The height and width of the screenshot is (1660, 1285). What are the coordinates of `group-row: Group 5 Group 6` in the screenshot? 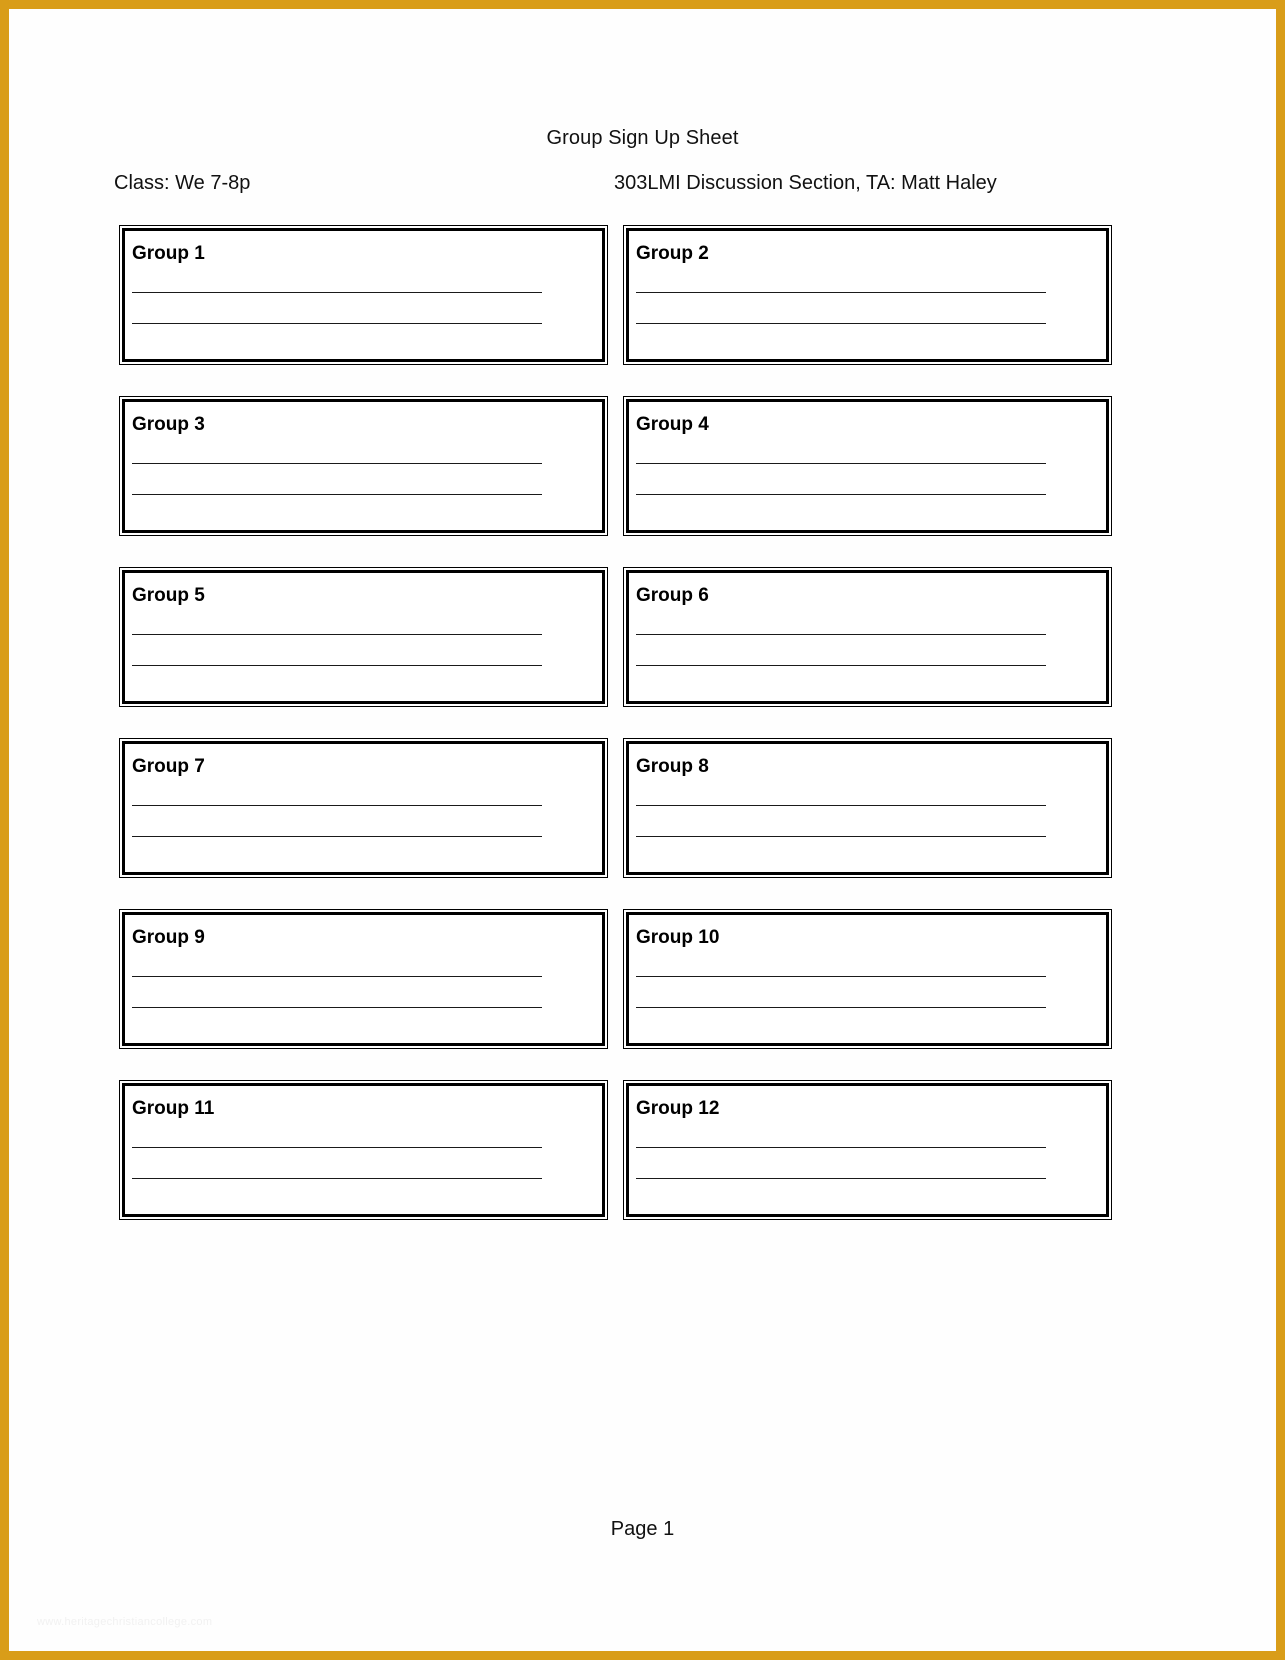 It's located at (646, 652).